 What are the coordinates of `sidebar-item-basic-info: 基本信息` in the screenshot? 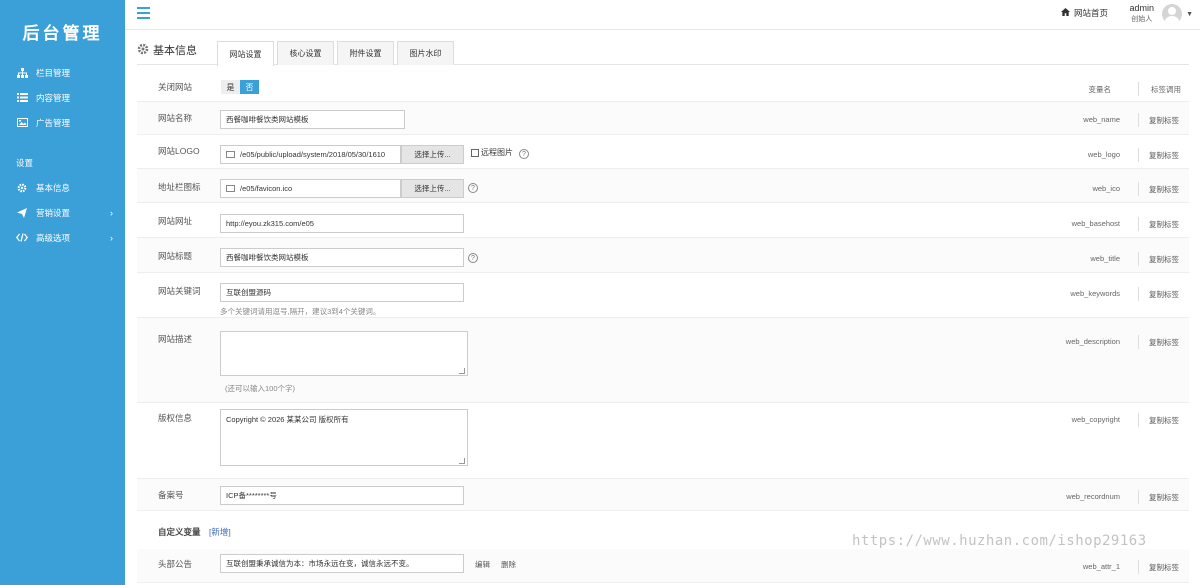 It's located at (62, 187).